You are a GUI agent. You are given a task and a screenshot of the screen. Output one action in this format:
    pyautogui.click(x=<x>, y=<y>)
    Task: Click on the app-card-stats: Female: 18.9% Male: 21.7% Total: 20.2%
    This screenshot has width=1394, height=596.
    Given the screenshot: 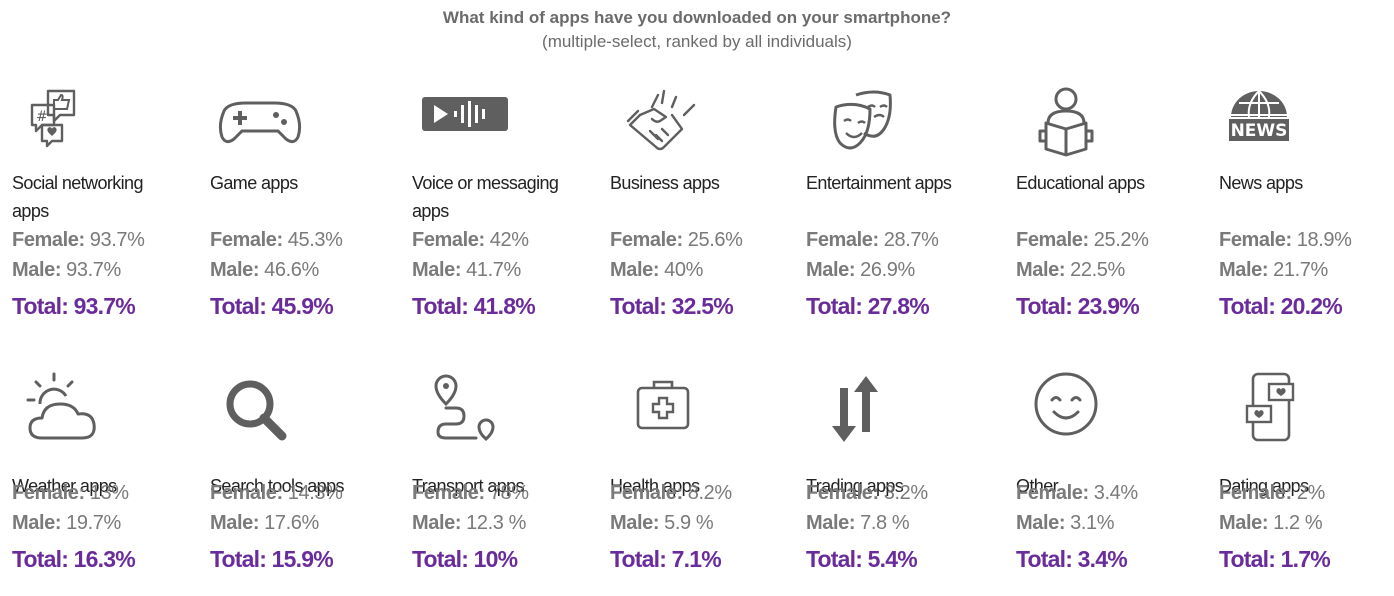 What is the action you would take?
    pyautogui.click(x=1285, y=274)
    